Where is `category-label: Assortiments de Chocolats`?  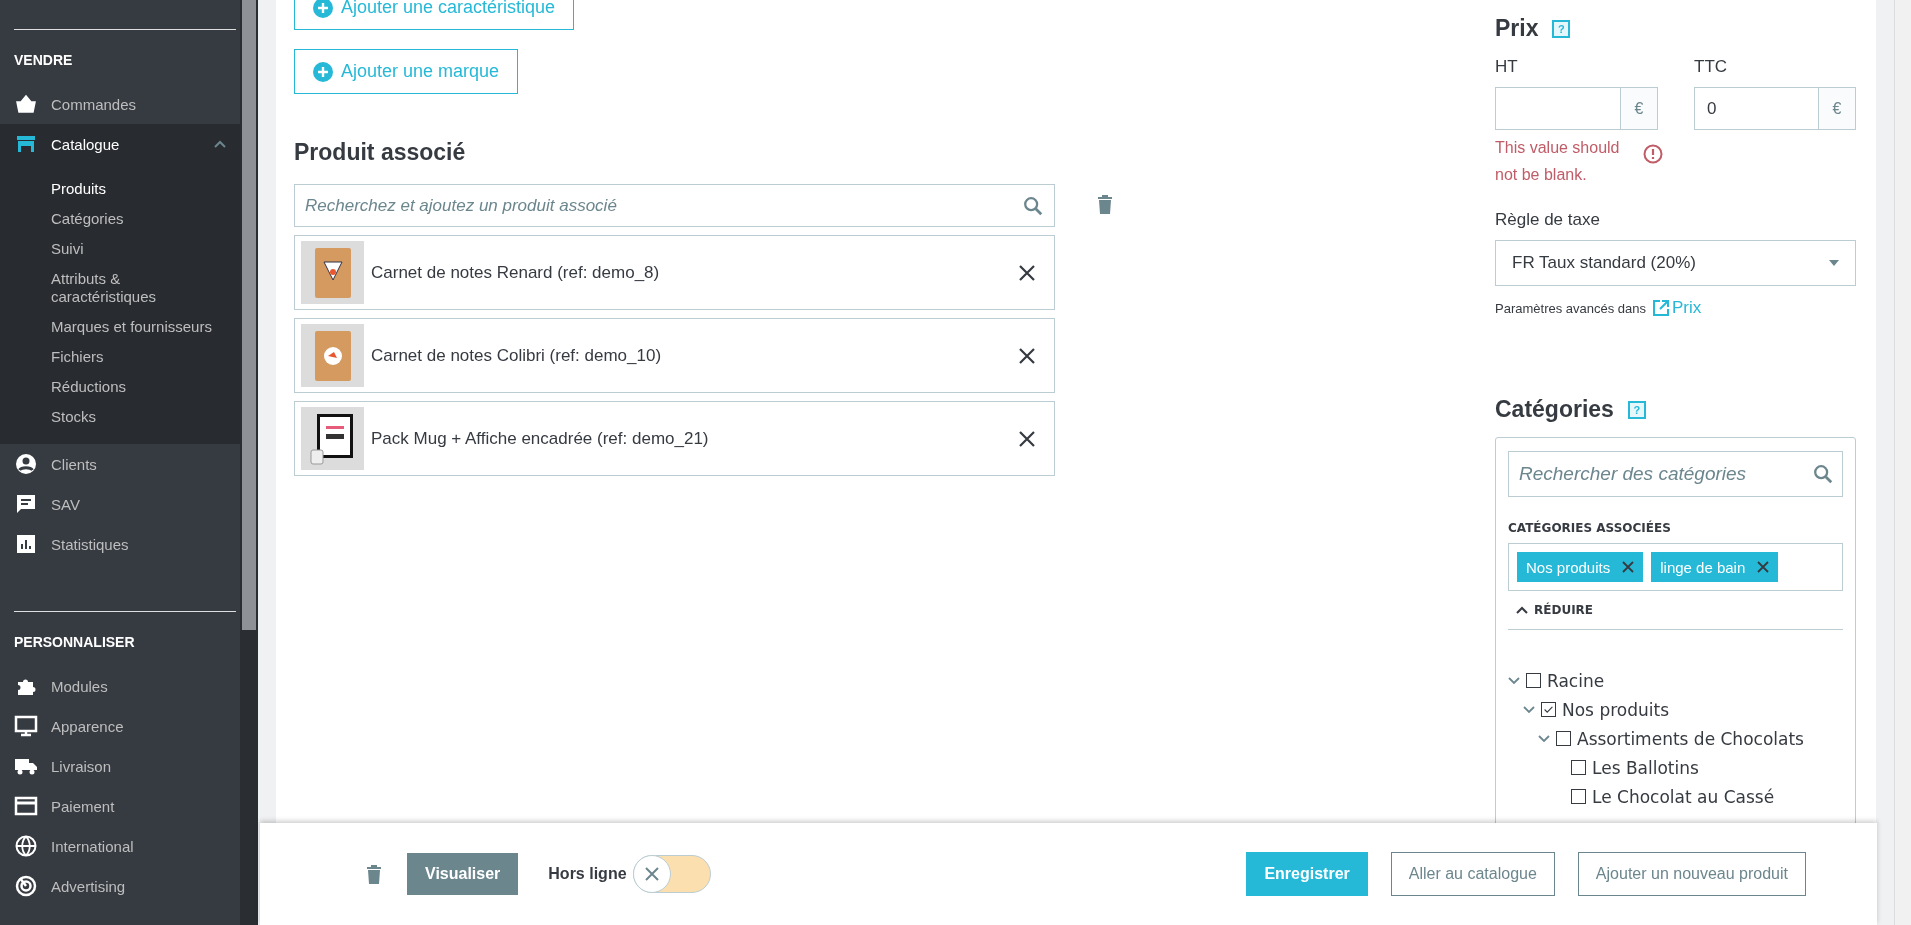 category-label: Assortiments de Chocolats is located at coordinates (1690, 738).